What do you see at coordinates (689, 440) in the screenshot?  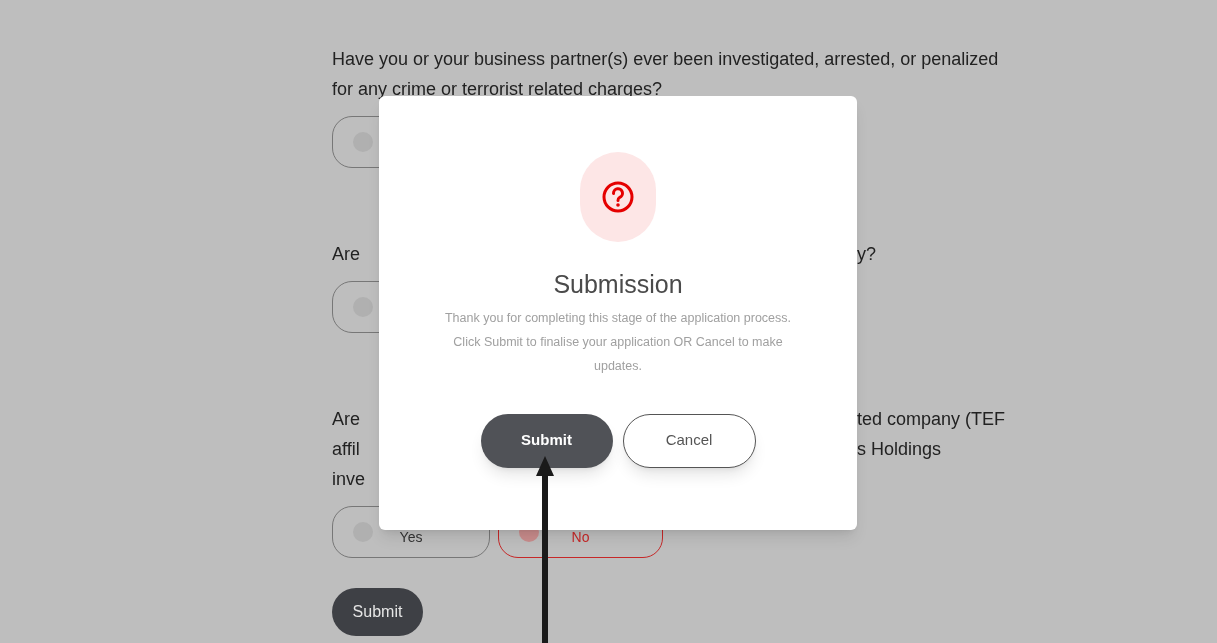 I see `cancel-button: Cancel` at bounding box center [689, 440].